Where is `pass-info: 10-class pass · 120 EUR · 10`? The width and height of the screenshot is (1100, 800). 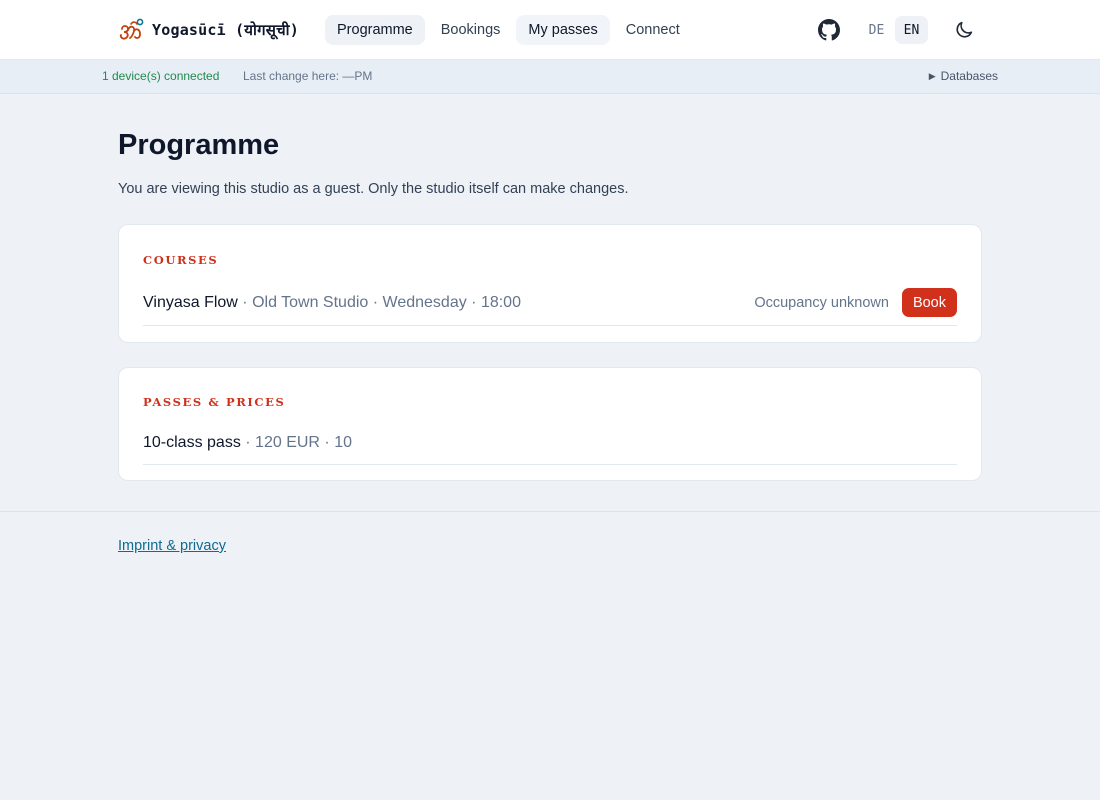 pass-info: 10-class pass · 120 EUR · 10 is located at coordinates (247, 443).